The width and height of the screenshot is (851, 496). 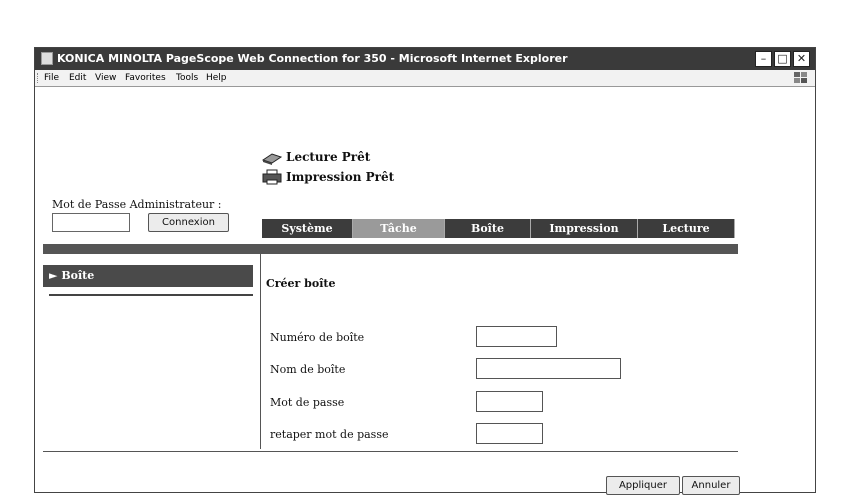 What do you see at coordinates (425, 78) in the screenshot?
I see `menu-bar: File Edit View Favorites Tools Help` at bounding box center [425, 78].